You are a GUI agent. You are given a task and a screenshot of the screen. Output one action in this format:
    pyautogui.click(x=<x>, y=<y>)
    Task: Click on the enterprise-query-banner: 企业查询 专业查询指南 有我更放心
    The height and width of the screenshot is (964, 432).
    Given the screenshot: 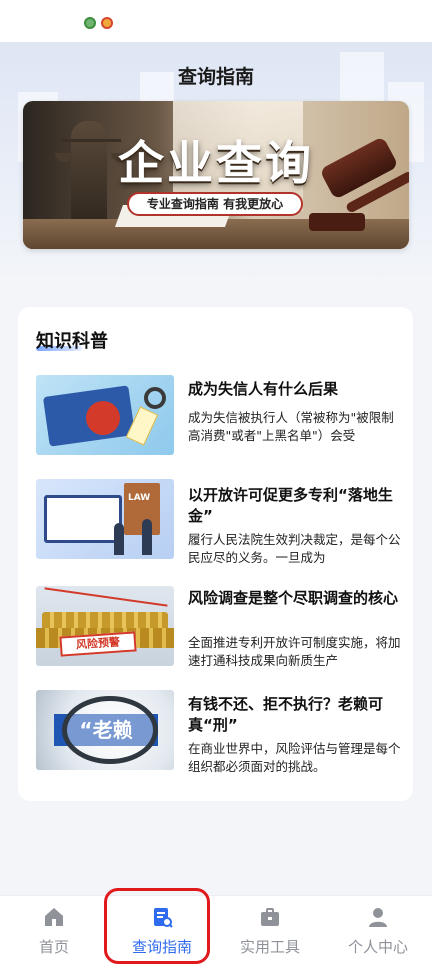 What is the action you would take?
    pyautogui.click(x=216, y=175)
    